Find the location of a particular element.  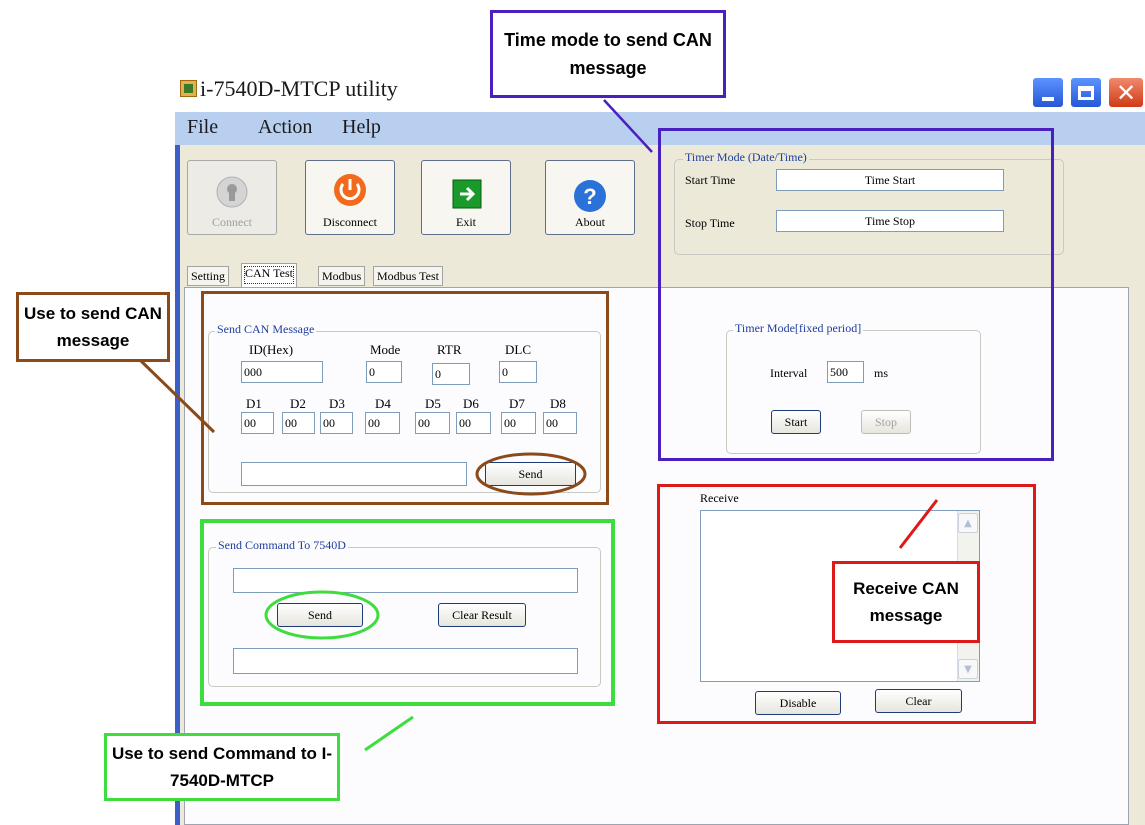

d6-input: 00 is located at coordinates (473, 423).